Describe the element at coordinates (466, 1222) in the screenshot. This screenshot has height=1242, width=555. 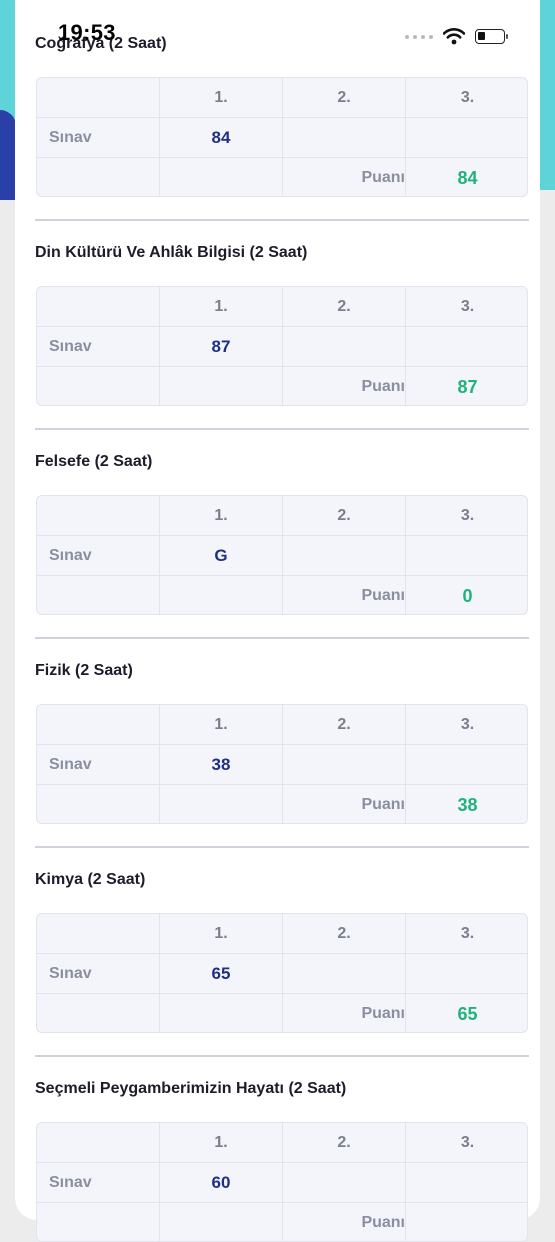
I see `total-score` at that location.